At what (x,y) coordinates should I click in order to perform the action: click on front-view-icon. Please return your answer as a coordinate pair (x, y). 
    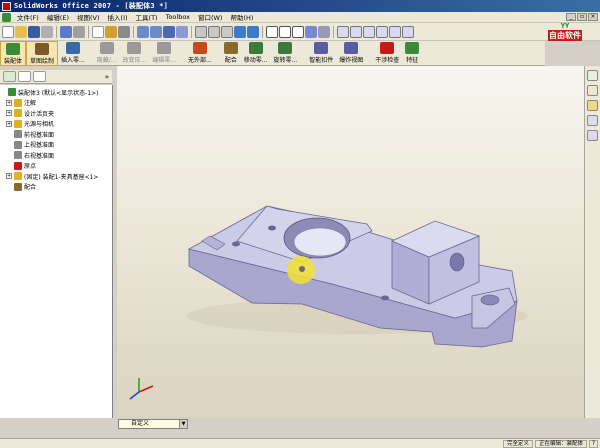
    Looking at the image, I should click on (343, 31).